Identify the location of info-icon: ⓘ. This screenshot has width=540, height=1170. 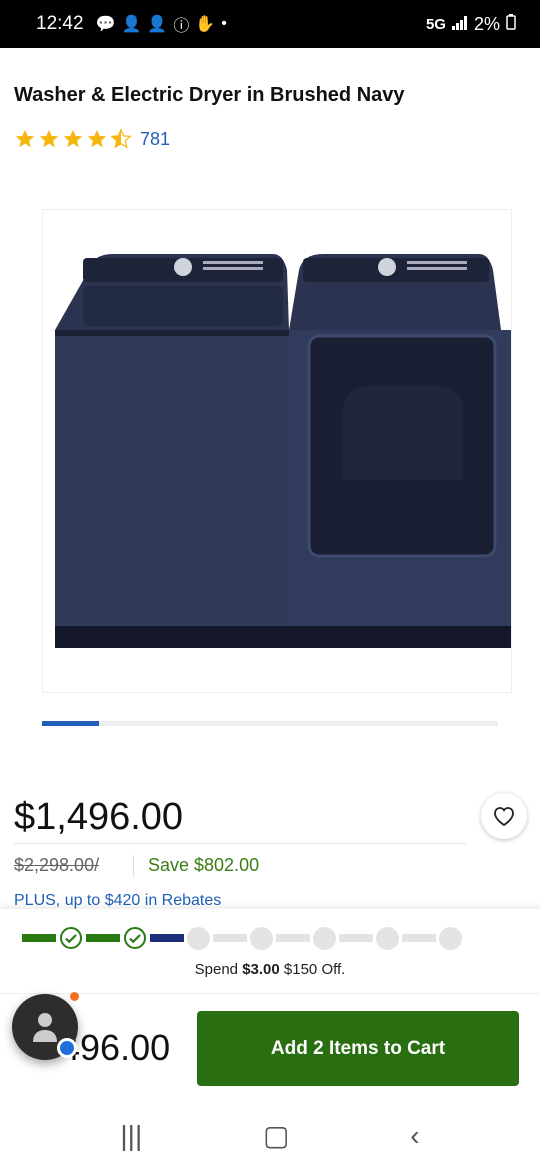
(181, 26).